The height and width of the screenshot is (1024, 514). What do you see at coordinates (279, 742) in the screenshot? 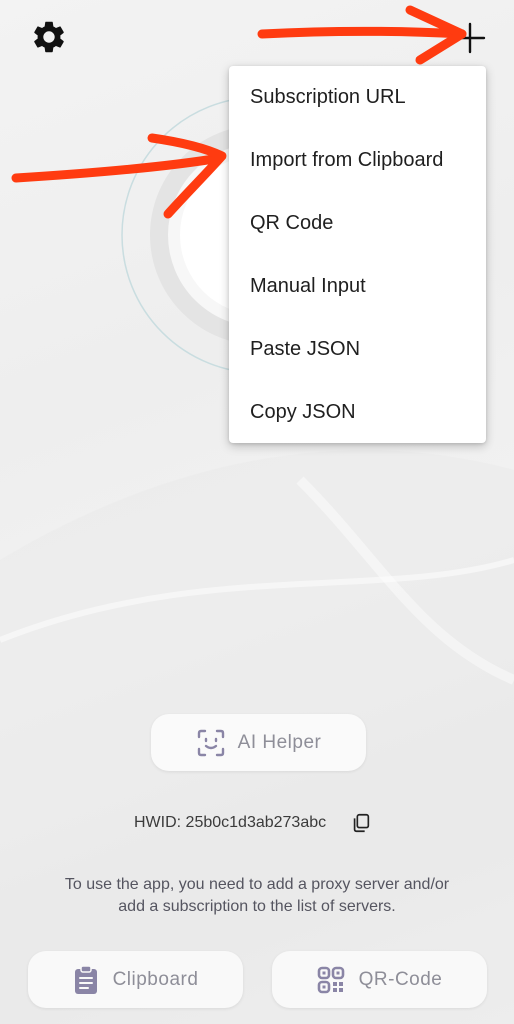
I see `ai-helper-label: AI Helper` at bounding box center [279, 742].